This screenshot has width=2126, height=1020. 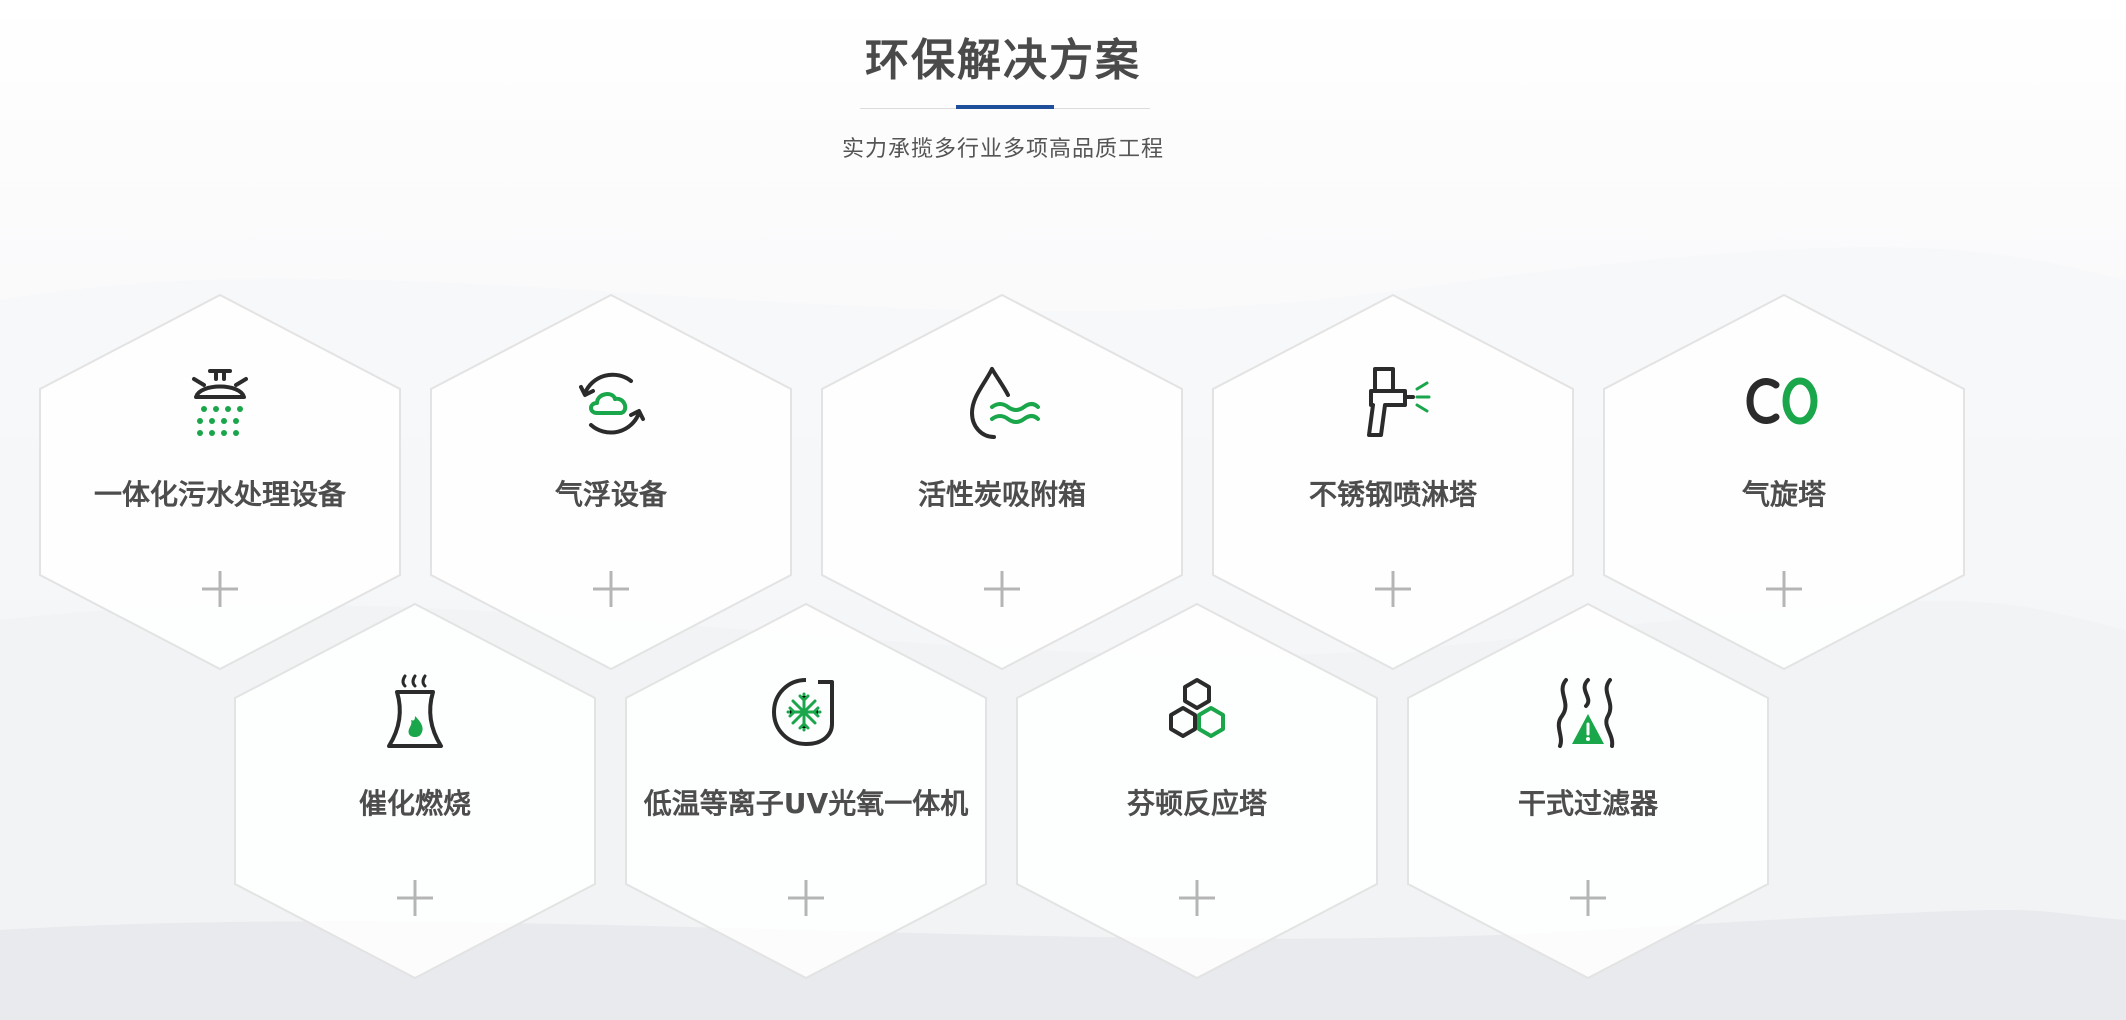 What do you see at coordinates (1587, 803) in the screenshot?
I see `solution-label: 干式过滤器` at bounding box center [1587, 803].